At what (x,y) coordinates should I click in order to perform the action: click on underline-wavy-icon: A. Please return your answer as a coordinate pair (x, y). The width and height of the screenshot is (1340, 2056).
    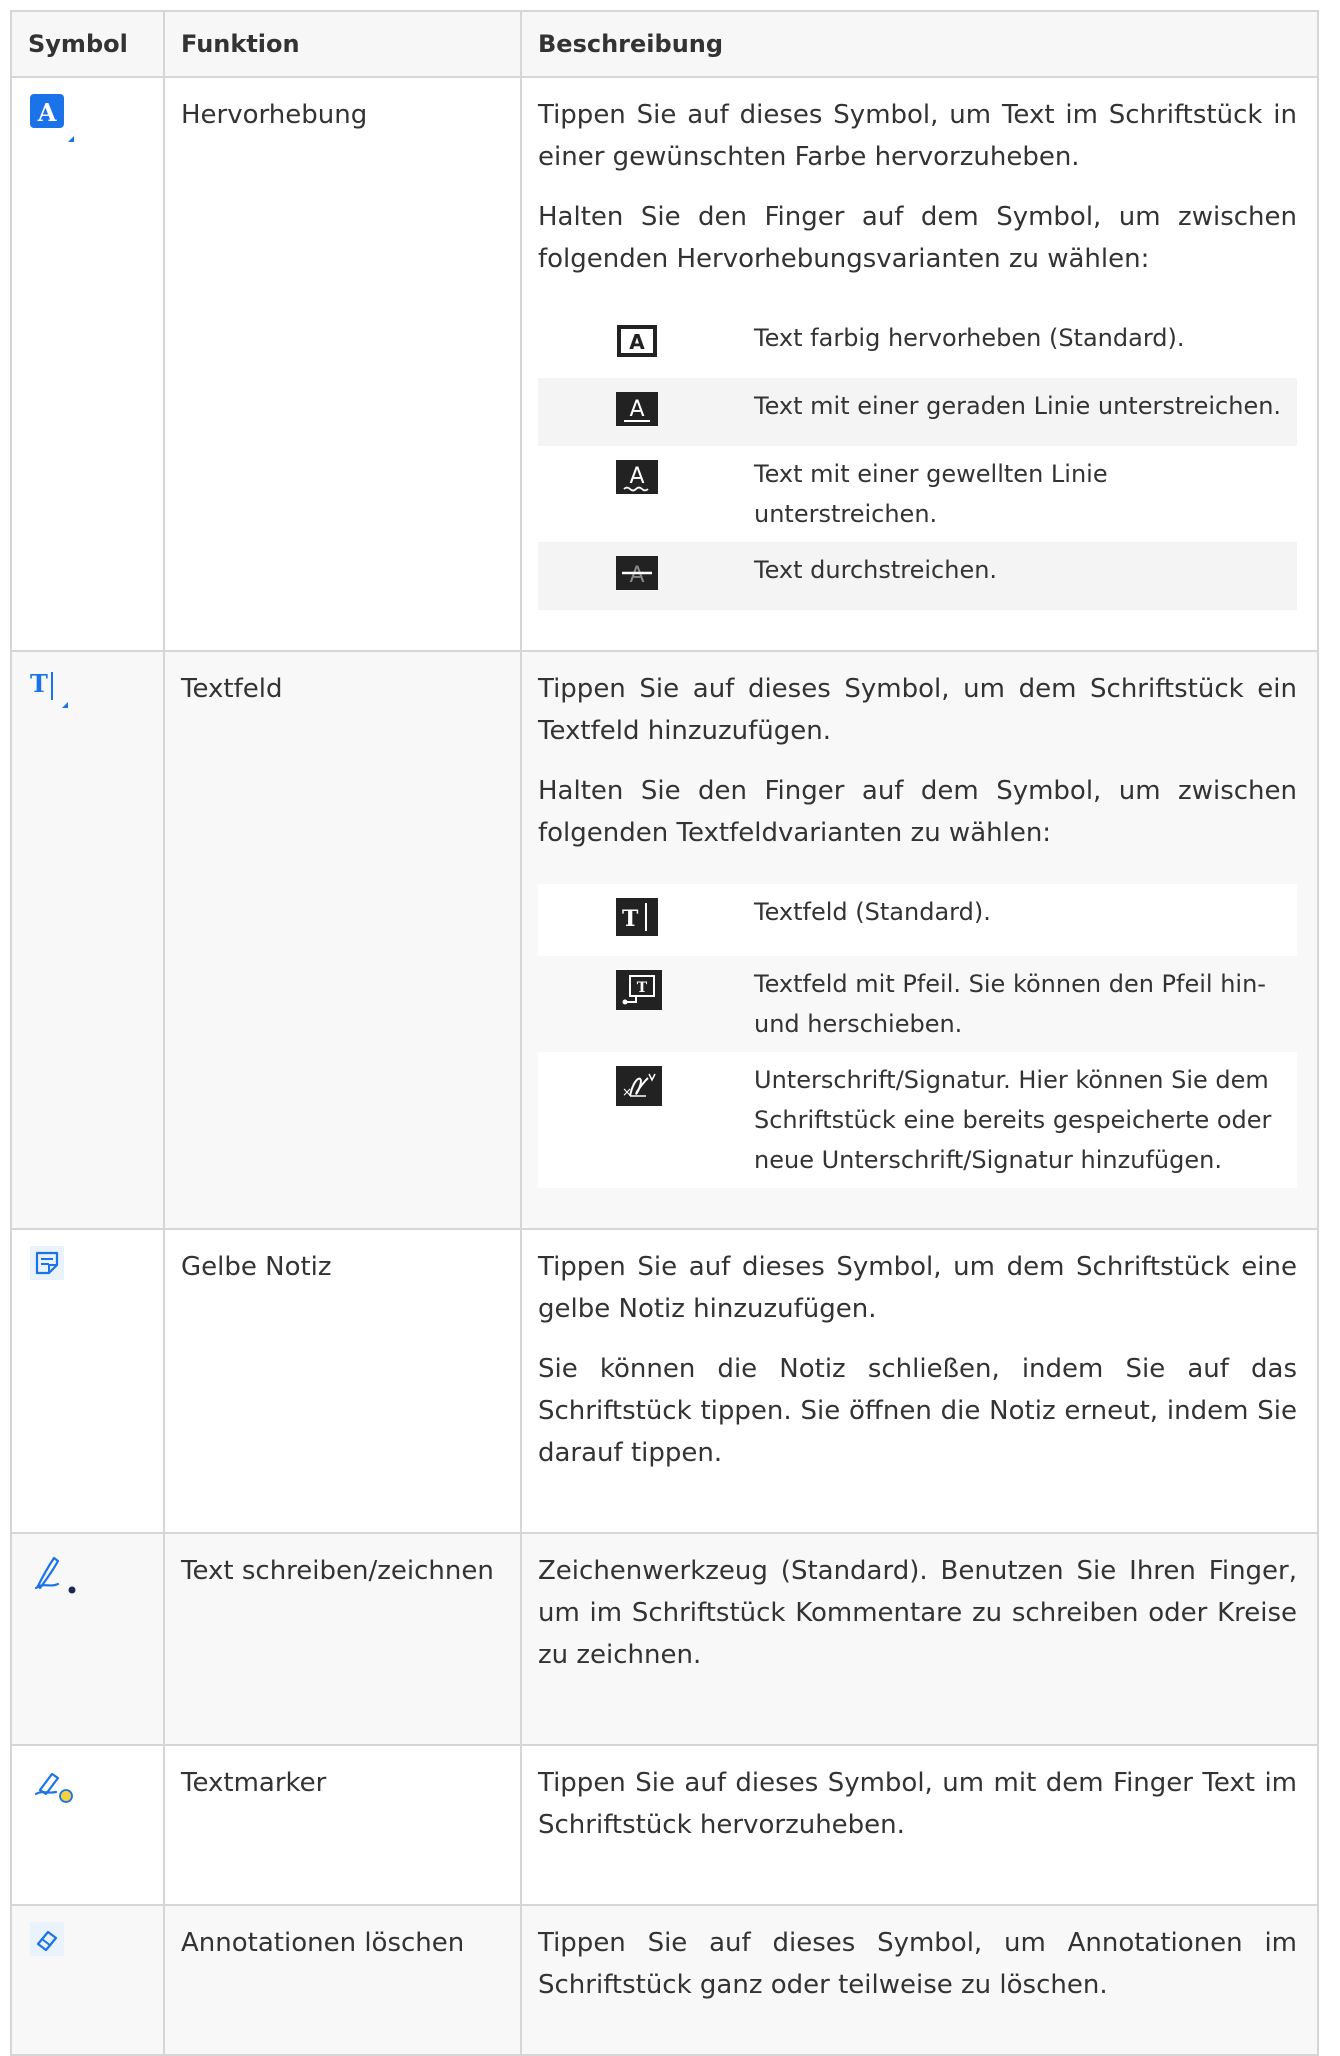
    Looking at the image, I should click on (637, 483).